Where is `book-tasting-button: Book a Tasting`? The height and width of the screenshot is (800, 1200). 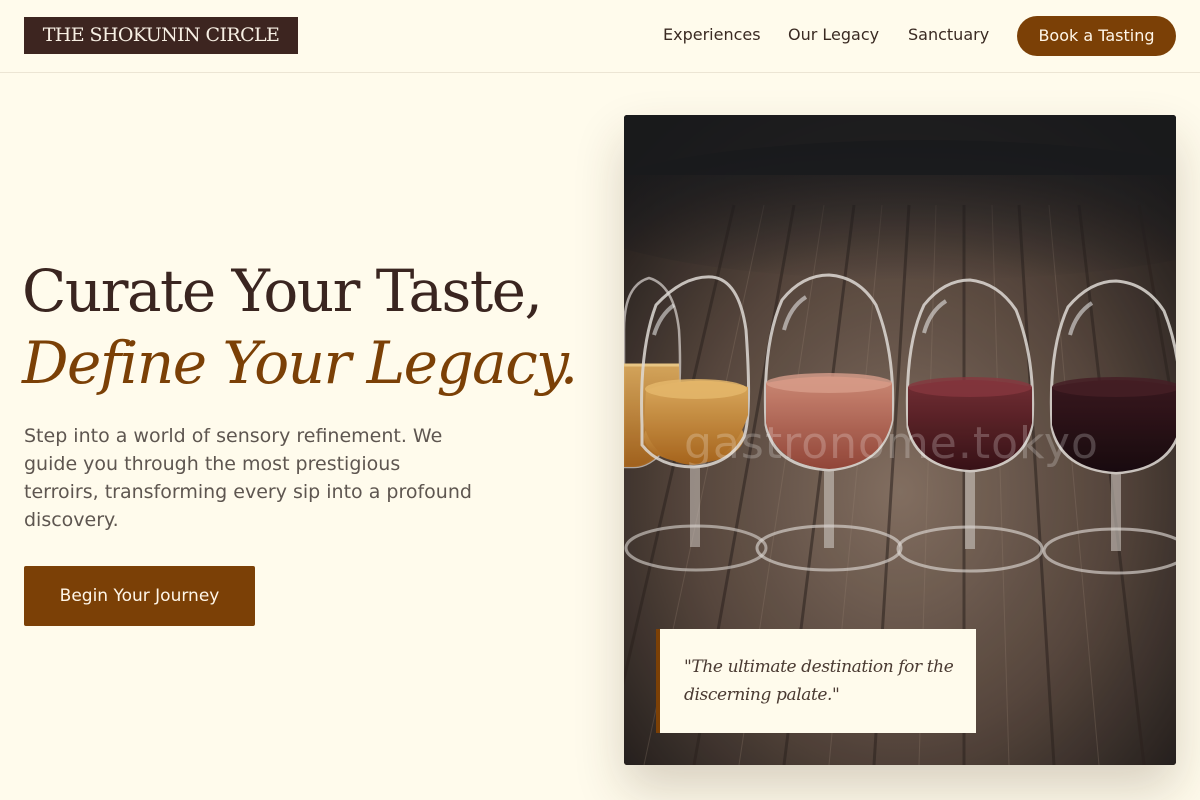
book-tasting-button: Book a Tasting is located at coordinates (1096, 36).